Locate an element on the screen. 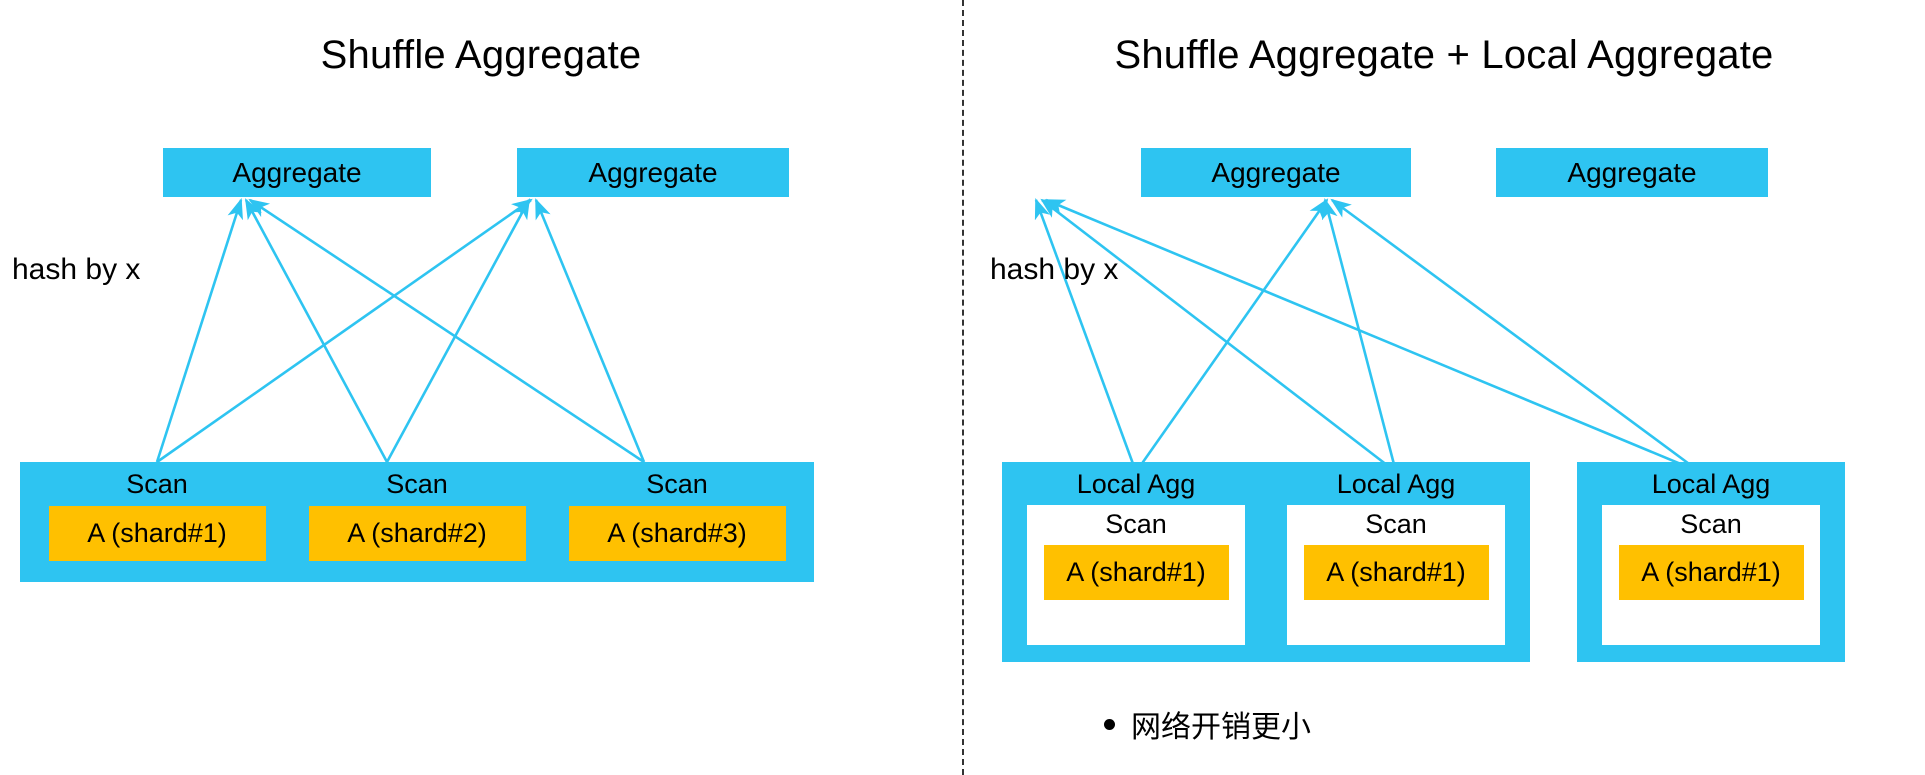 The image size is (1925, 775). left-scan-node-2-shard: A (shard#2) is located at coordinates (417, 533).